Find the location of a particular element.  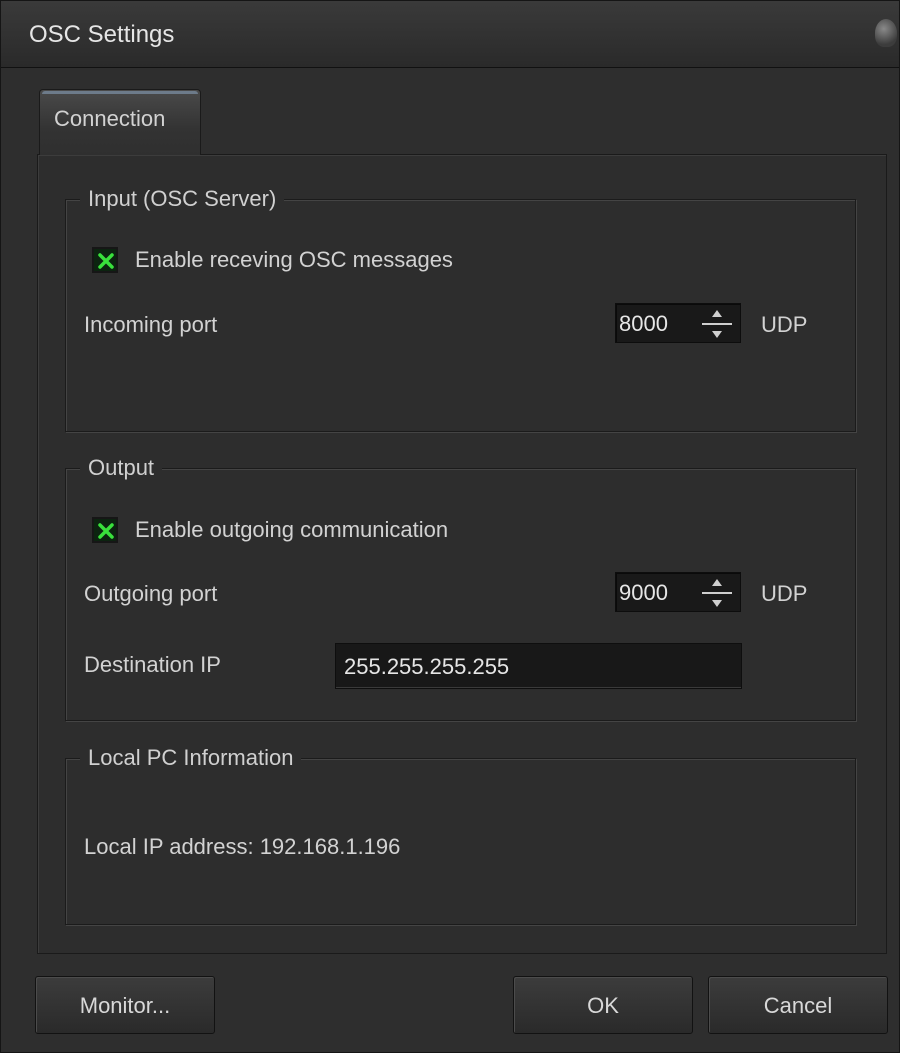

outgoing-port-spin-buttons is located at coordinates (717, 593).